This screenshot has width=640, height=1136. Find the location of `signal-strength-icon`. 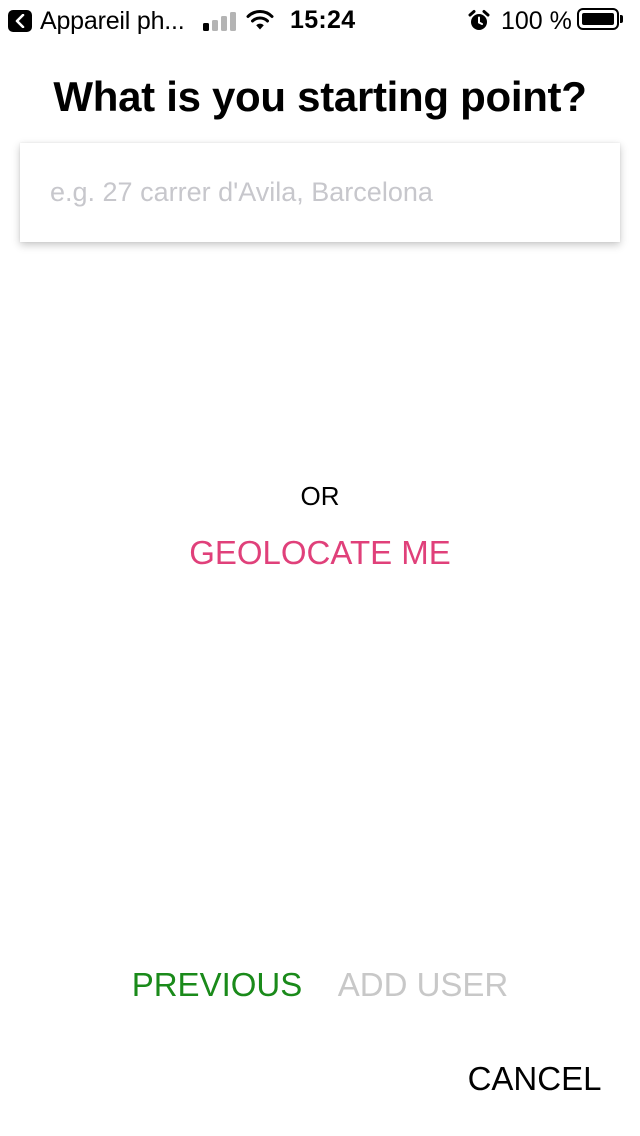

signal-strength-icon is located at coordinates (221, 21).